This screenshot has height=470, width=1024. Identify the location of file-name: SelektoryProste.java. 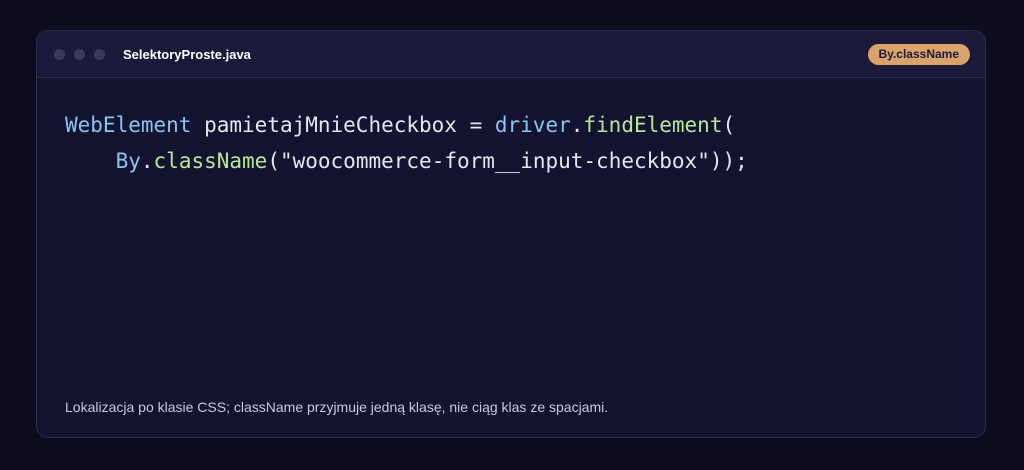
(187, 54).